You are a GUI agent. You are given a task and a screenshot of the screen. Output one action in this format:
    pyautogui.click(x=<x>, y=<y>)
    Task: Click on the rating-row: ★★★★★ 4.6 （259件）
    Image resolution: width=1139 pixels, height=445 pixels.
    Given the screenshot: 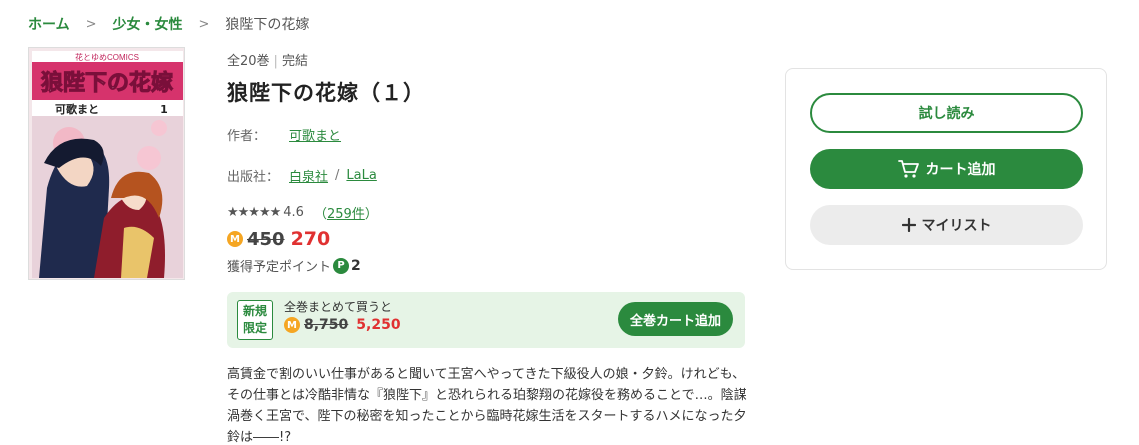 What is the action you would take?
    pyautogui.click(x=302, y=213)
    